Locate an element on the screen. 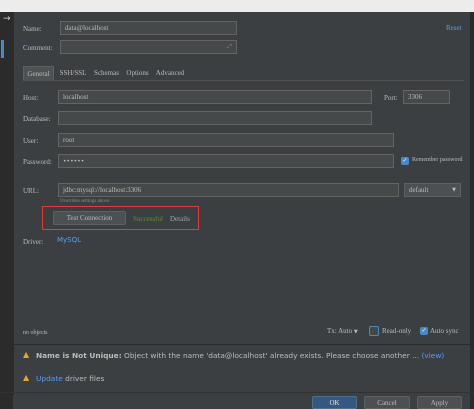 This screenshot has width=474, height=409. tab-advanced: Advanced is located at coordinates (170, 73).